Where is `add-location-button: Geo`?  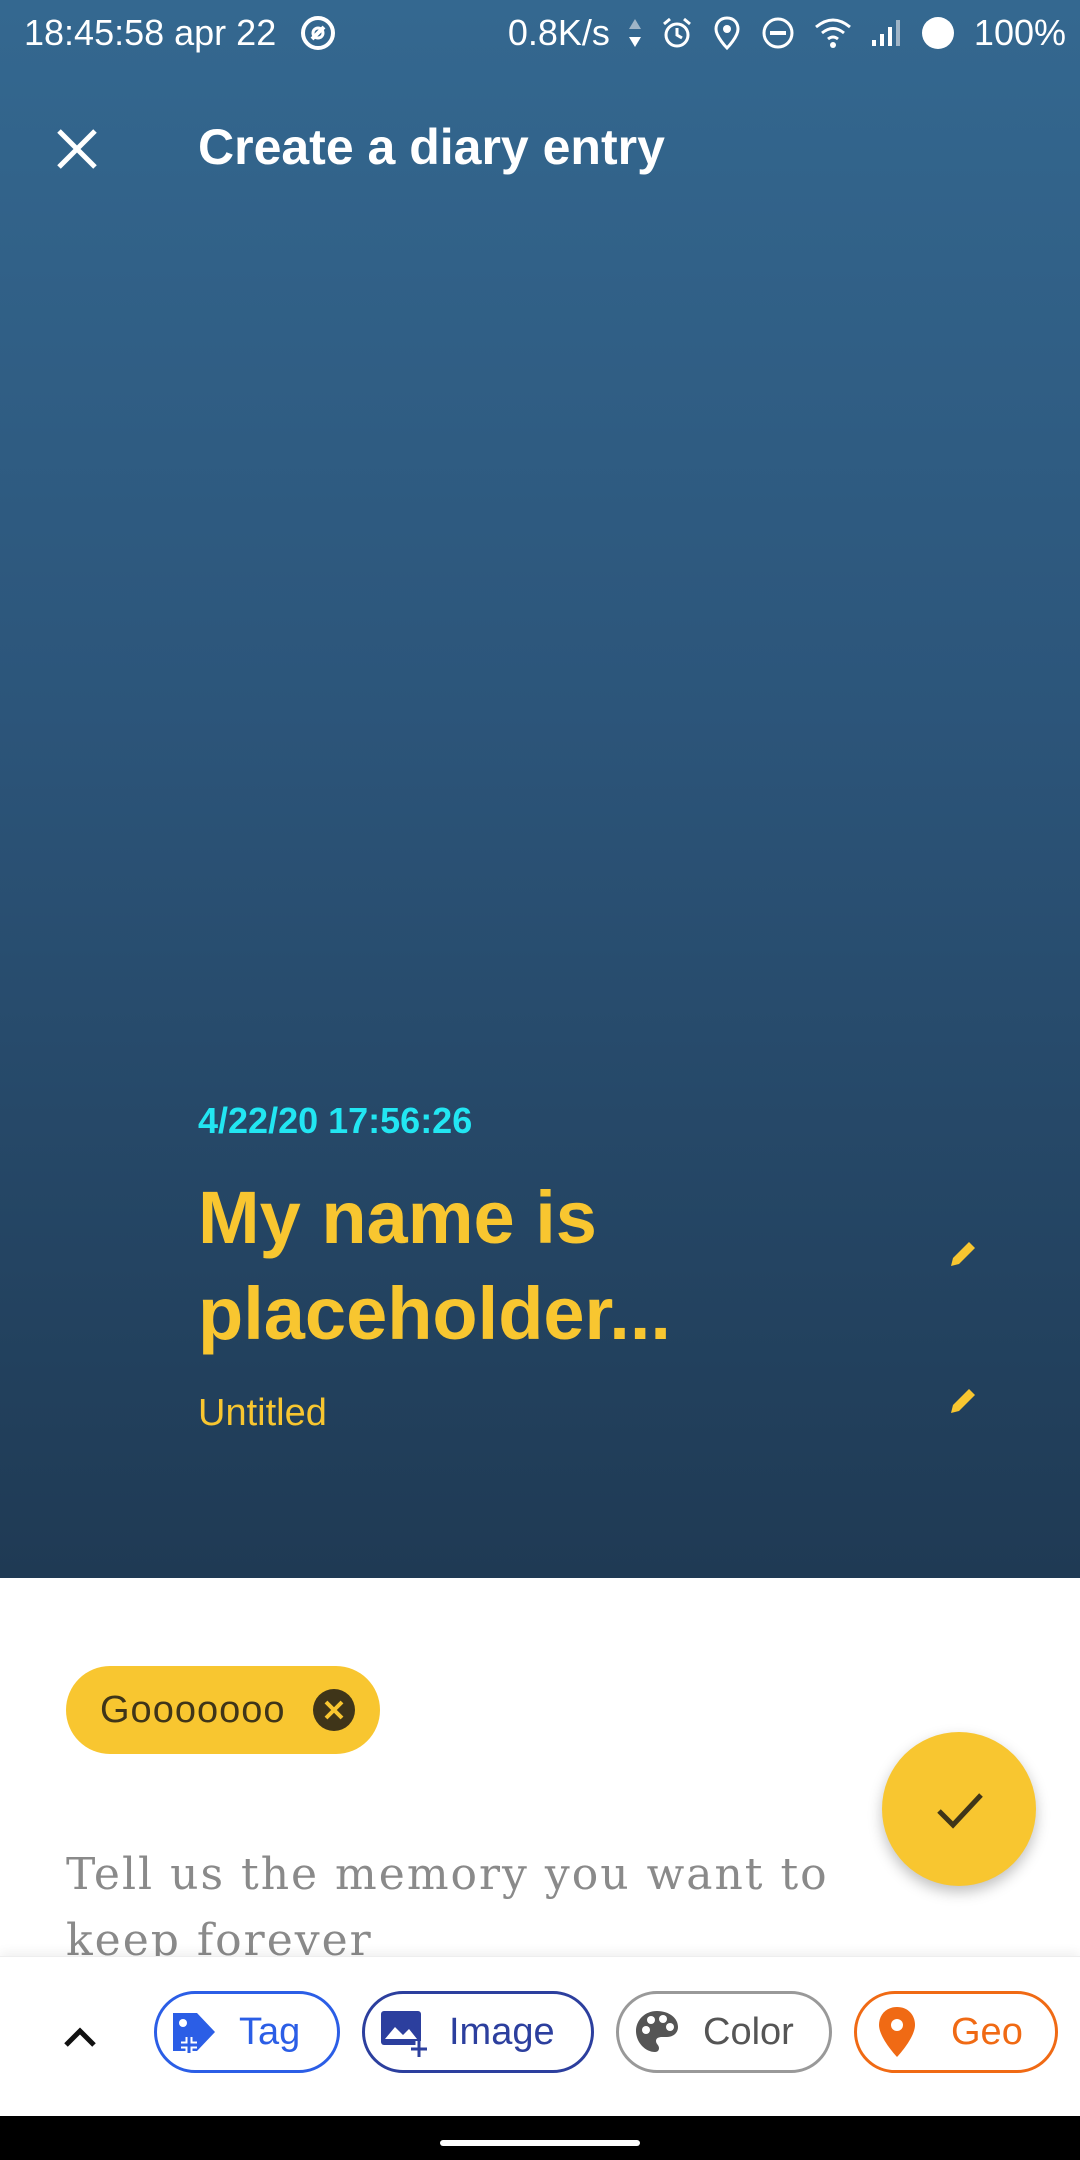 add-location-button: Geo is located at coordinates (956, 2032).